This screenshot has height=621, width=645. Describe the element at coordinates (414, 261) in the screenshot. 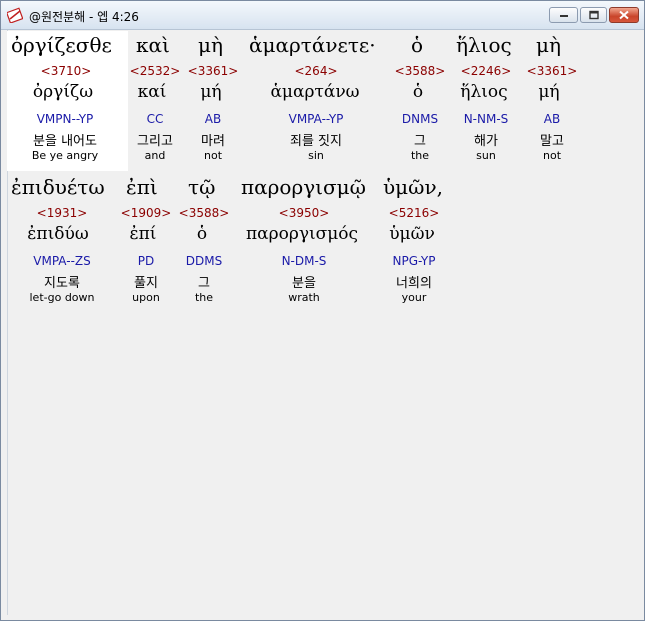

I see `morphology: NPG-YP` at that location.